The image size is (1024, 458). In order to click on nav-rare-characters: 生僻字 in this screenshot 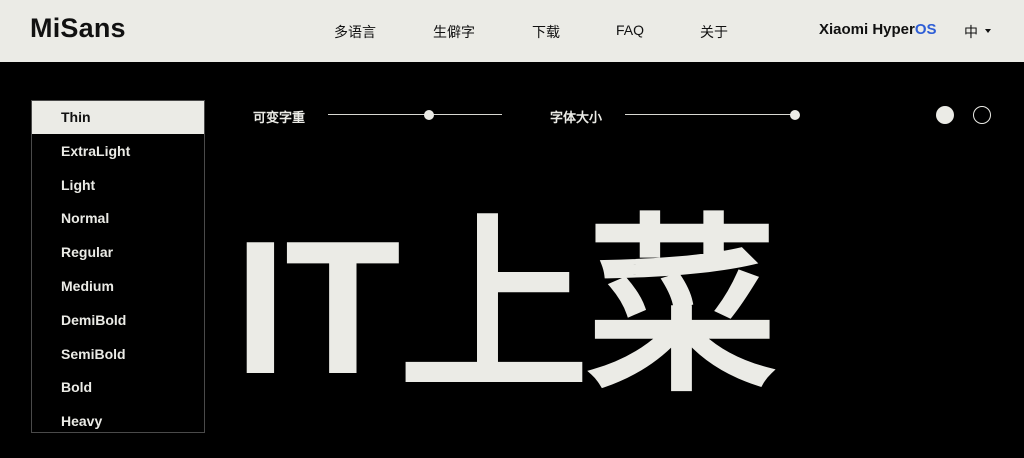, I will do `click(454, 32)`.